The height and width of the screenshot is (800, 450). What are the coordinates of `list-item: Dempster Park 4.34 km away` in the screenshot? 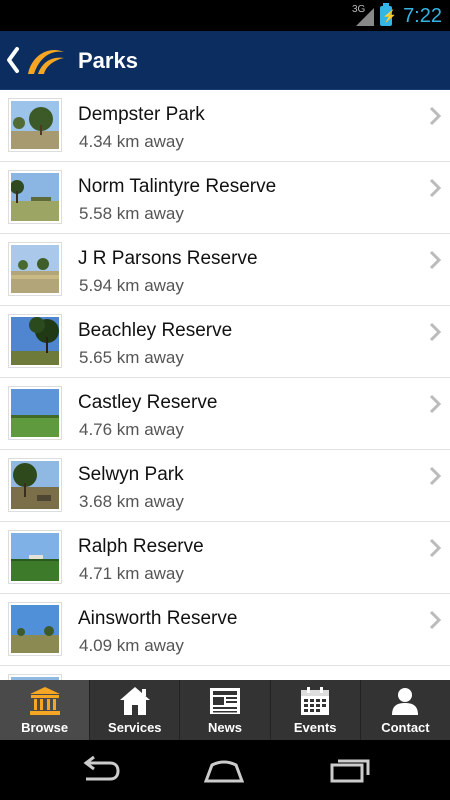 It's located at (225, 126).